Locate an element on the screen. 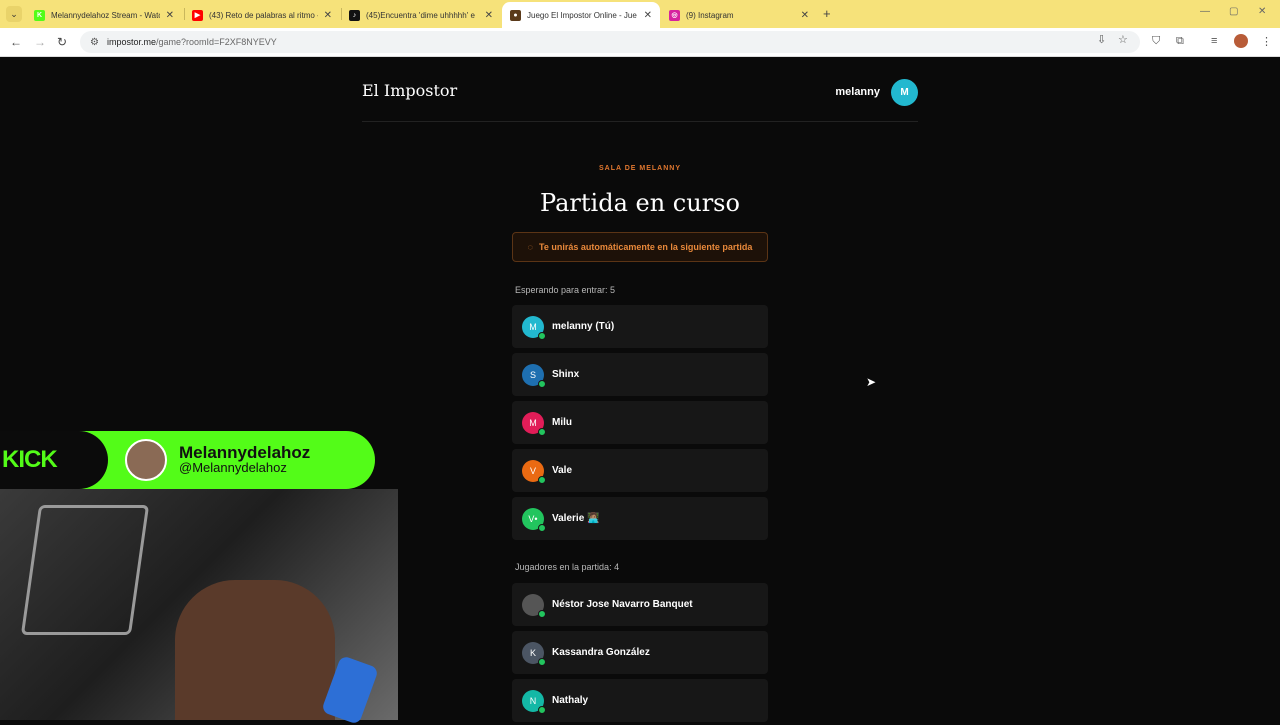 This screenshot has width=1280, height=725. player-name: Vale is located at coordinates (562, 470).